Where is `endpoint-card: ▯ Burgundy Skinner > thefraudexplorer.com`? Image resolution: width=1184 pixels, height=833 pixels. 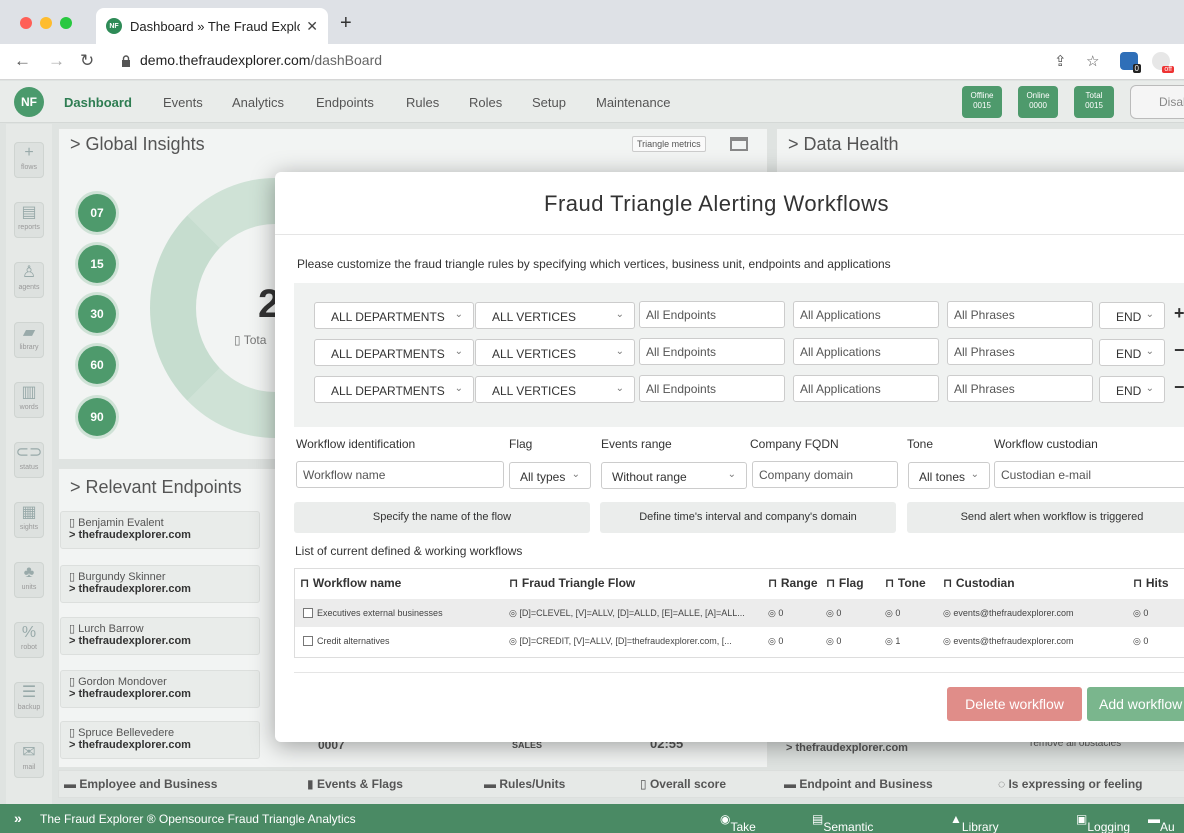 endpoint-card: ▯ Burgundy Skinner > thefraudexplorer.com is located at coordinates (160, 584).